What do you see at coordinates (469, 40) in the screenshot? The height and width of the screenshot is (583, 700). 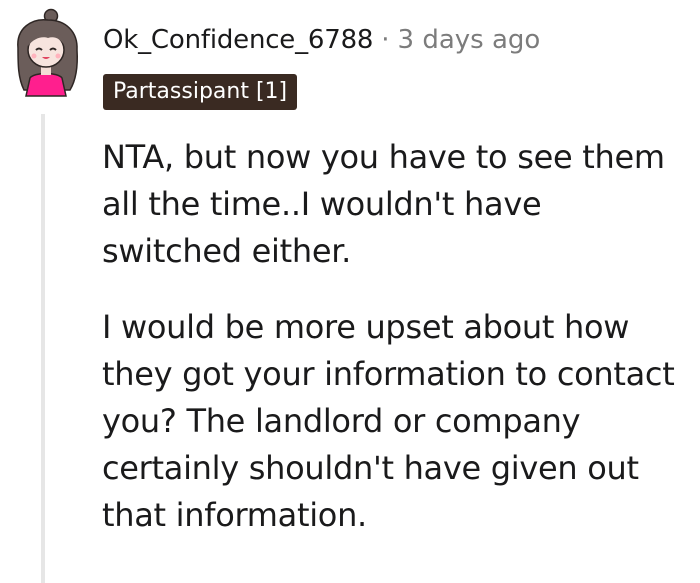 I see `comment-timestamp: 3 days ago` at bounding box center [469, 40].